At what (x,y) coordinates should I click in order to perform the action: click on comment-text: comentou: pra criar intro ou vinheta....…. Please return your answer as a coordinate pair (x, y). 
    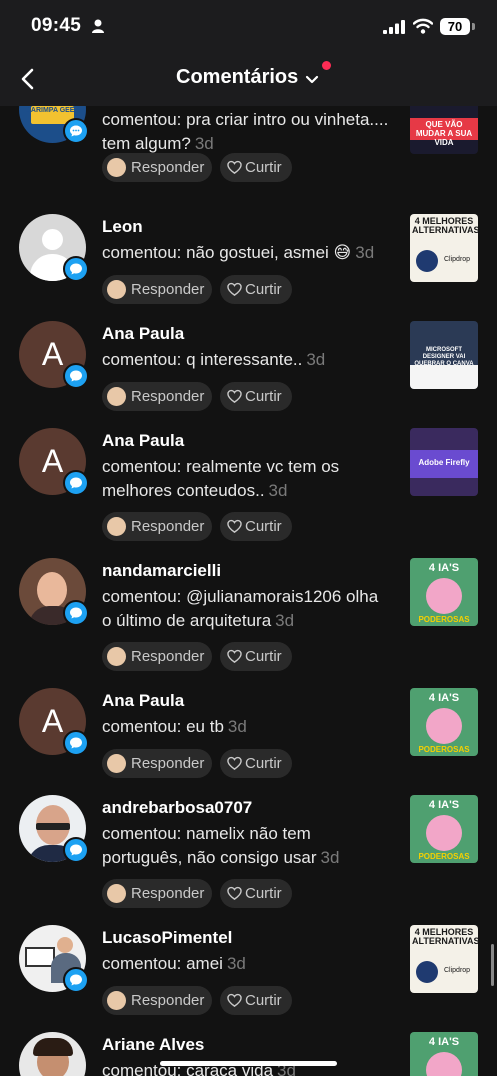
    Looking at the image, I should click on (245, 131).